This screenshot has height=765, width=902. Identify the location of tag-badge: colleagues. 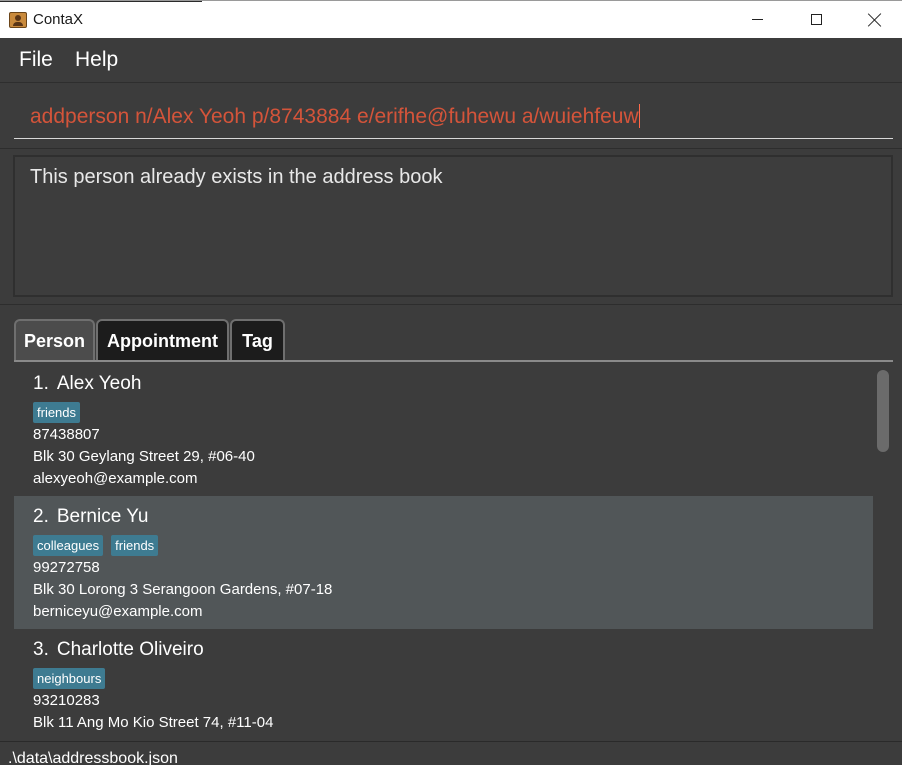
(68, 545).